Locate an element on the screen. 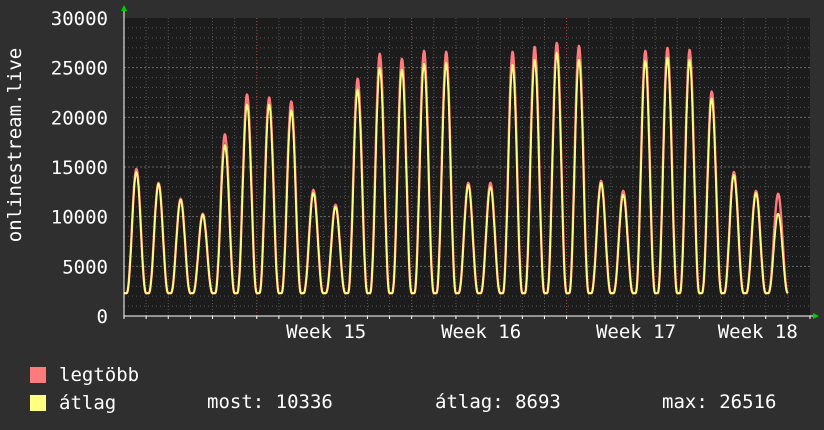 This screenshot has height=430, width=824. legend-label-max: legtöbb is located at coordinates (99, 375).